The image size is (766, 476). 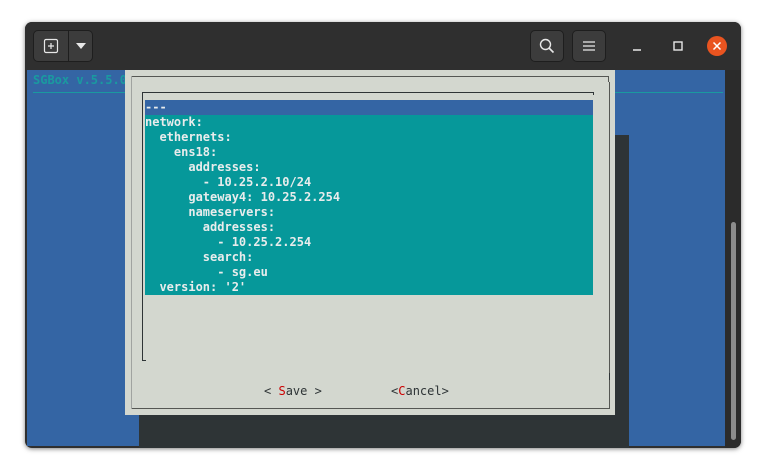 I want to click on search-icon, so click(x=547, y=46).